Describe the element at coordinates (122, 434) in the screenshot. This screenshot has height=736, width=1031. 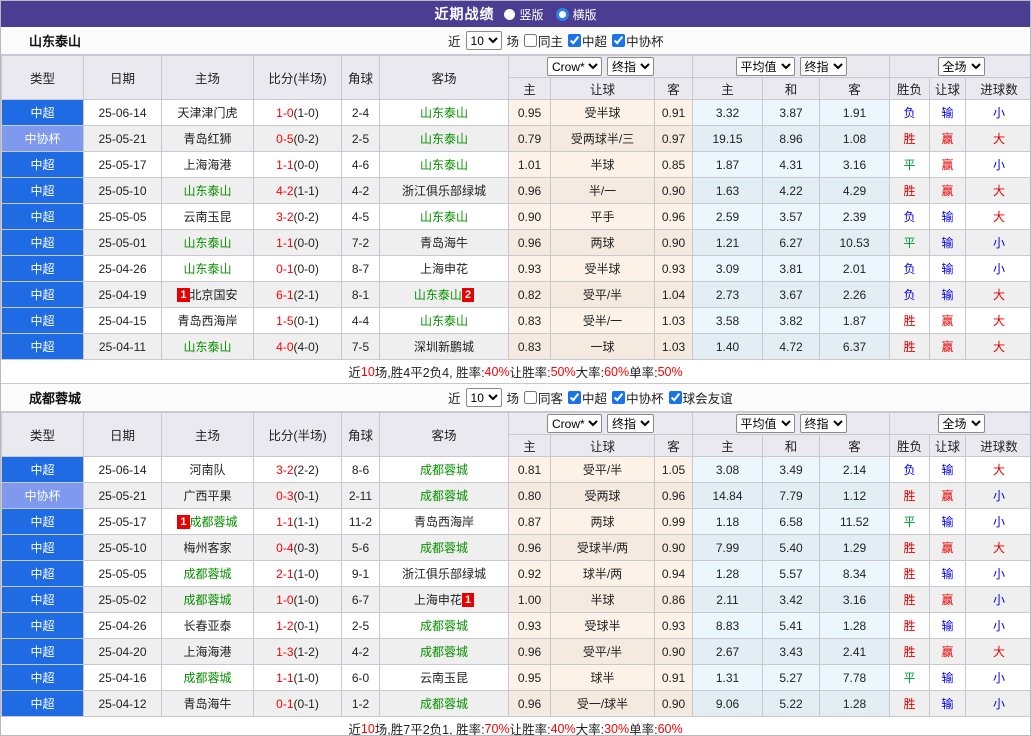
I see `col-header-date: 日期` at that location.